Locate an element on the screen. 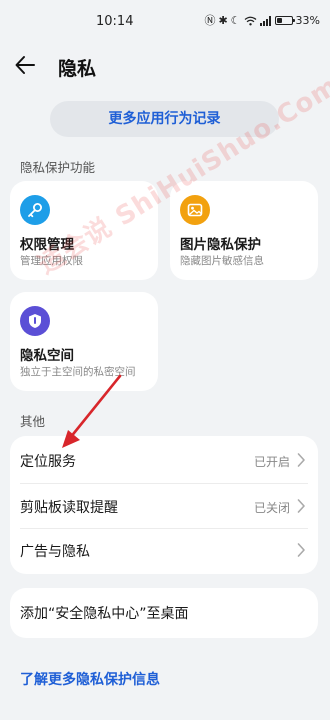 The image size is (330, 720). card-image-privacy: 图片隐私保护 隐藏图片敏感信息 is located at coordinates (244, 230).